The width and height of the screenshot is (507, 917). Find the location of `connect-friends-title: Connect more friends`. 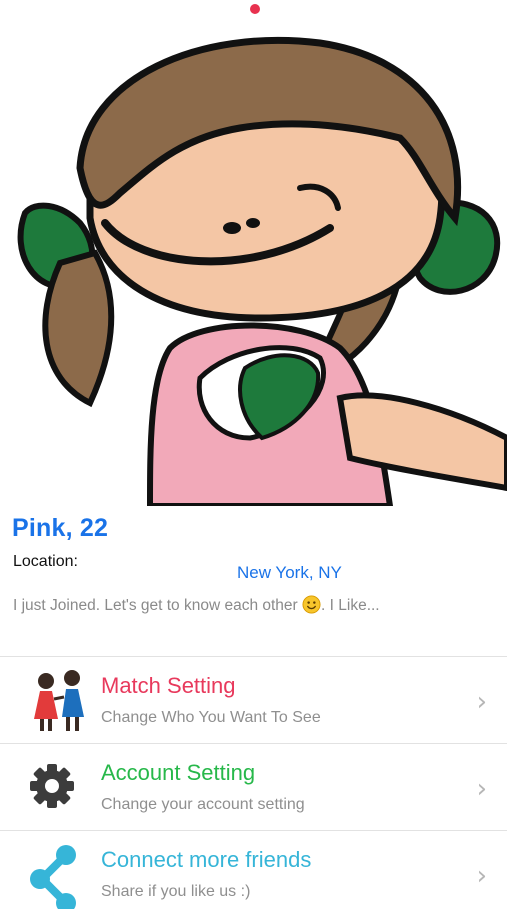

connect-friends-title: Connect more friends is located at coordinates (206, 859).